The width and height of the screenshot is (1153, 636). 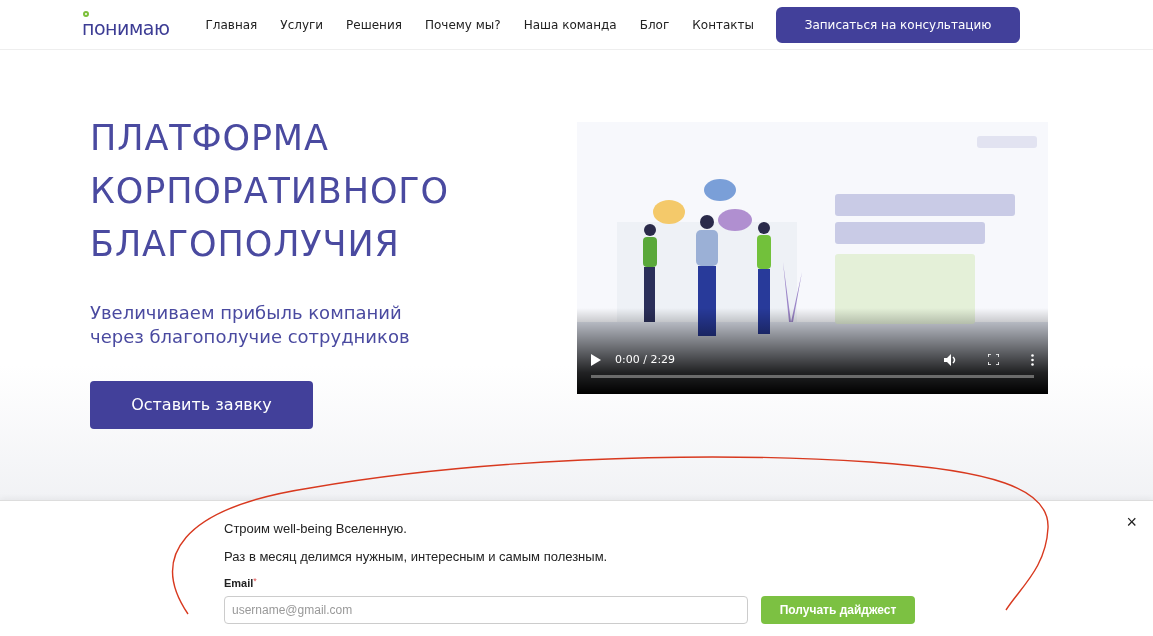 What do you see at coordinates (239, 583) in the screenshot?
I see `email-label: Email` at bounding box center [239, 583].